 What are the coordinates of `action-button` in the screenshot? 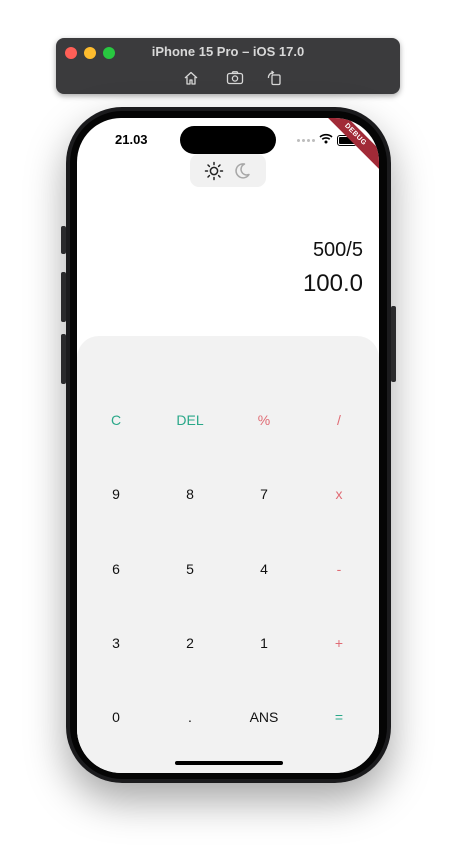 It's located at (63, 240).